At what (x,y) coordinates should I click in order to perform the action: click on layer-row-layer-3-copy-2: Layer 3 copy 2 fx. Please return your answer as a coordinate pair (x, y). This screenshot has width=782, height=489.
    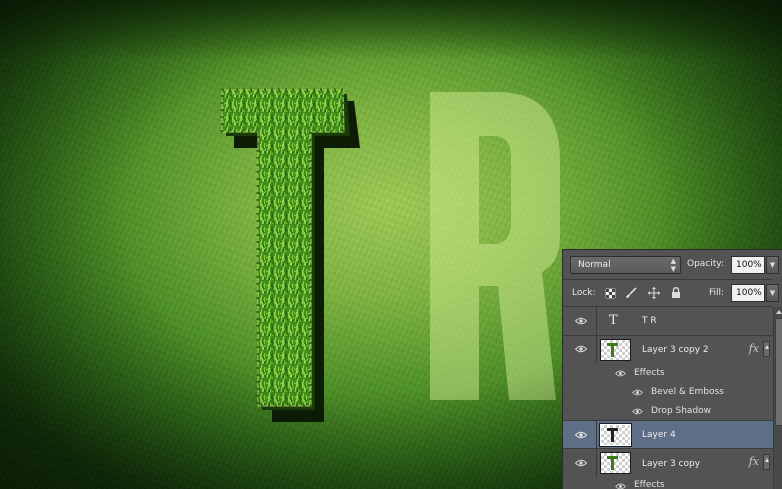
    Looking at the image, I should click on (668, 350).